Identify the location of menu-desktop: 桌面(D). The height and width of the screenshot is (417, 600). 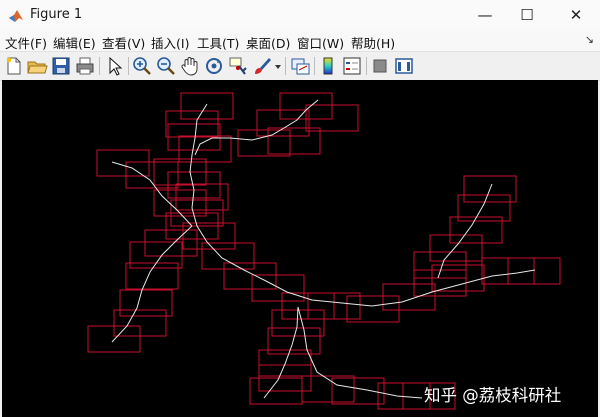
(268, 42).